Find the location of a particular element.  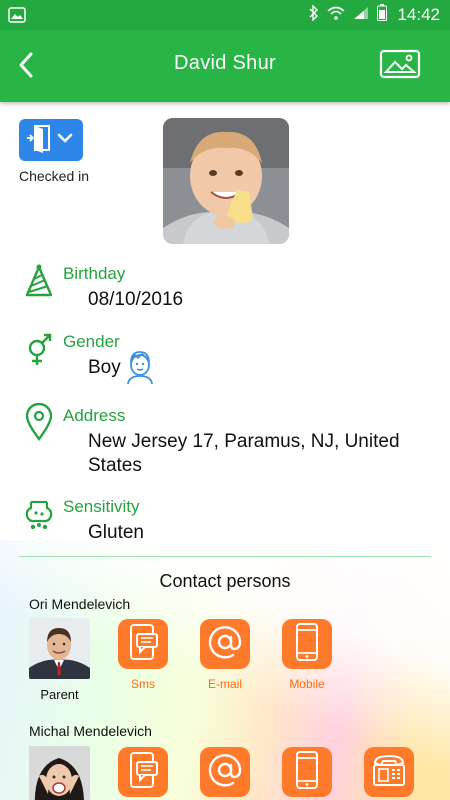

wifi-icon is located at coordinates (336, 15).